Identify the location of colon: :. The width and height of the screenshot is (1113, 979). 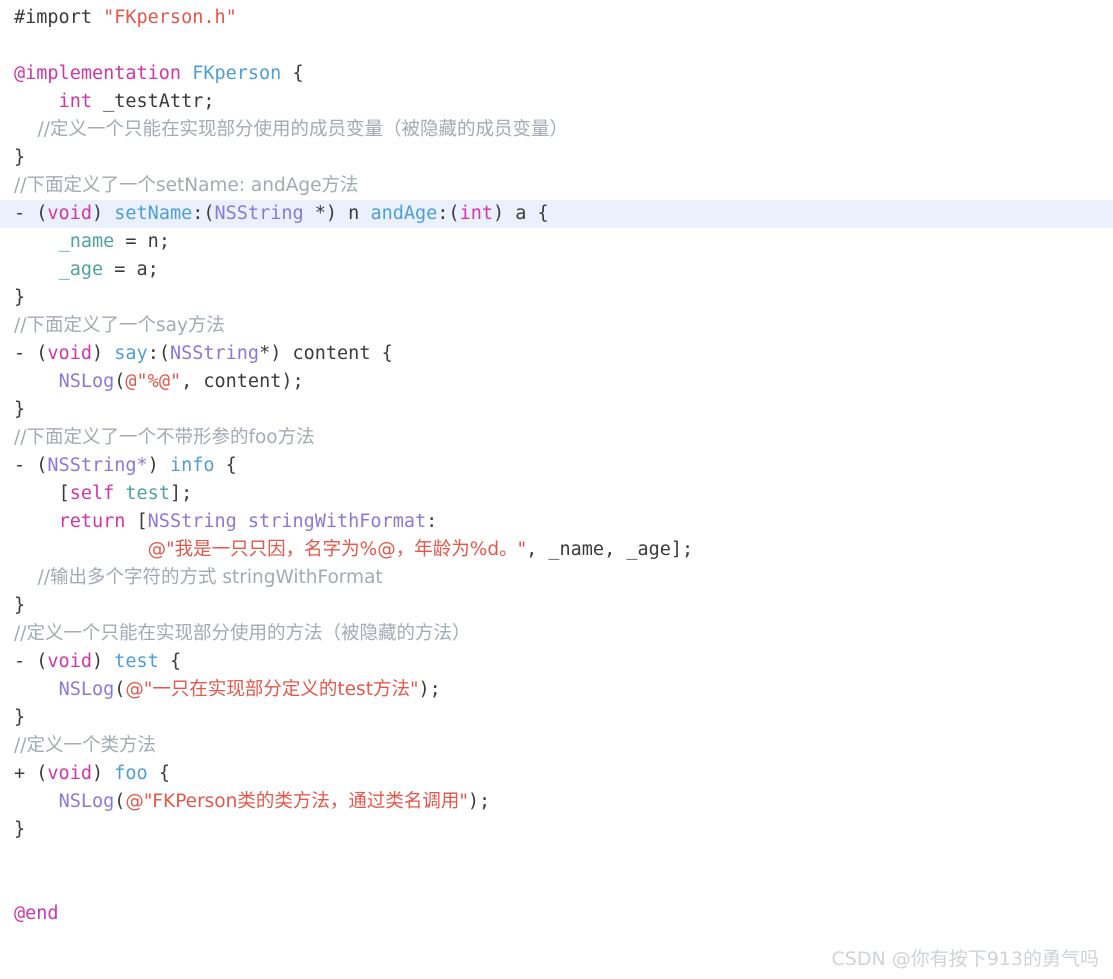
(432, 521).